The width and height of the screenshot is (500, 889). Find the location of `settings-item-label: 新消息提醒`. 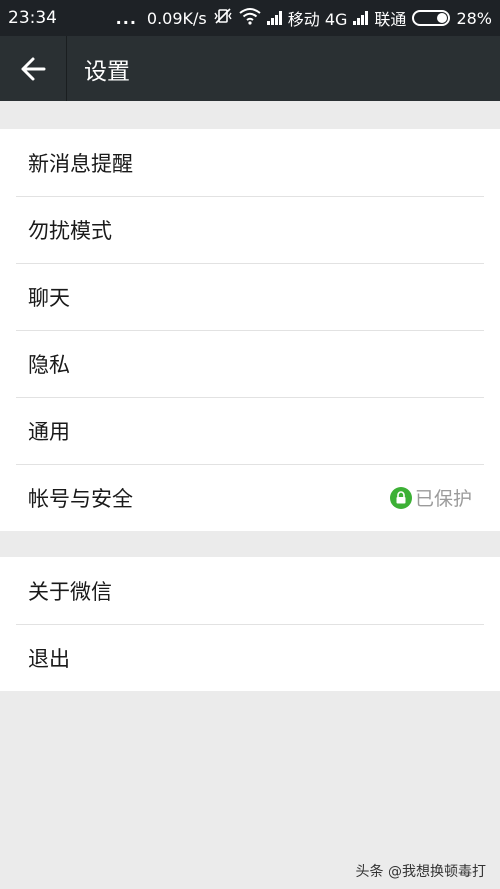

settings-item-label: 新消息提醒 is located at coordinates (80, 163).